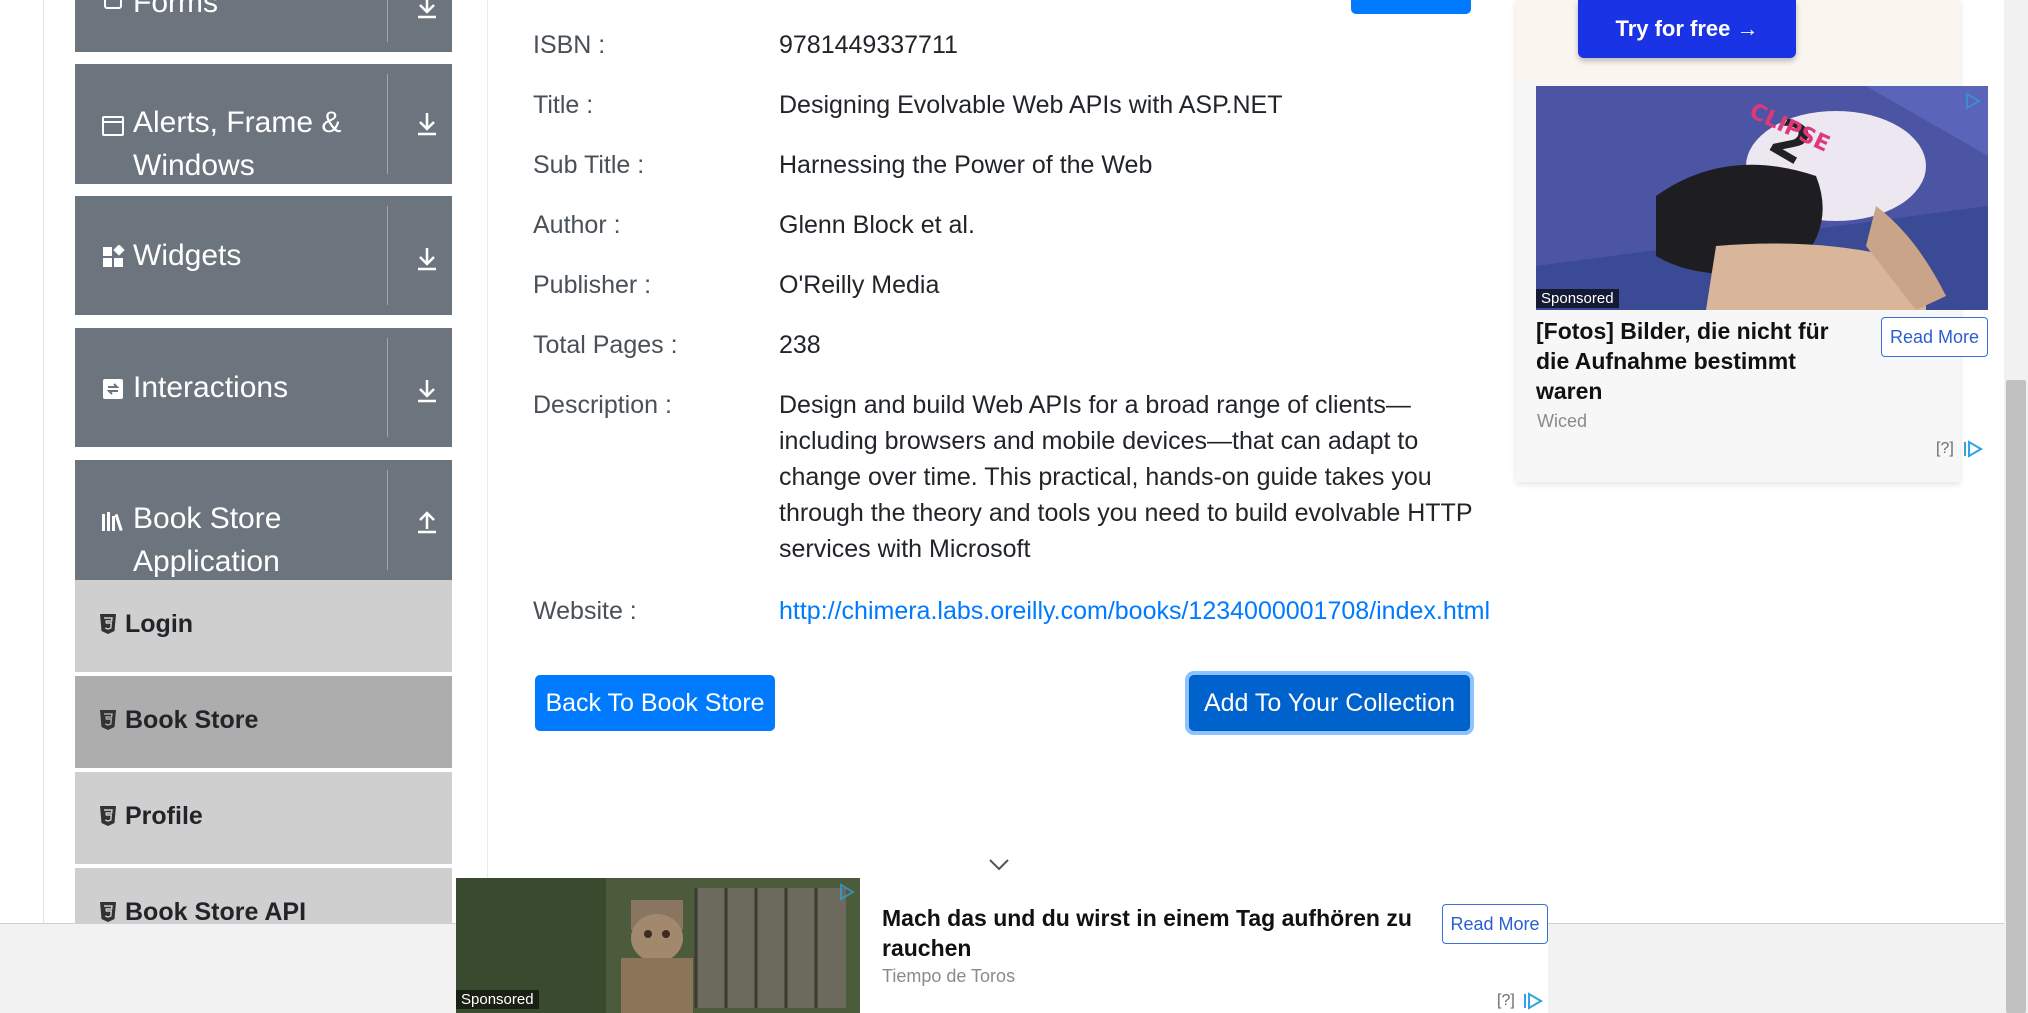 The width and height of the screenshot is (2028, 1013). What do you see at coordinates (1687, 29) in the screenshot?
I see `try-for-free-button: Try for free →` at bounding box center [1687, 29].